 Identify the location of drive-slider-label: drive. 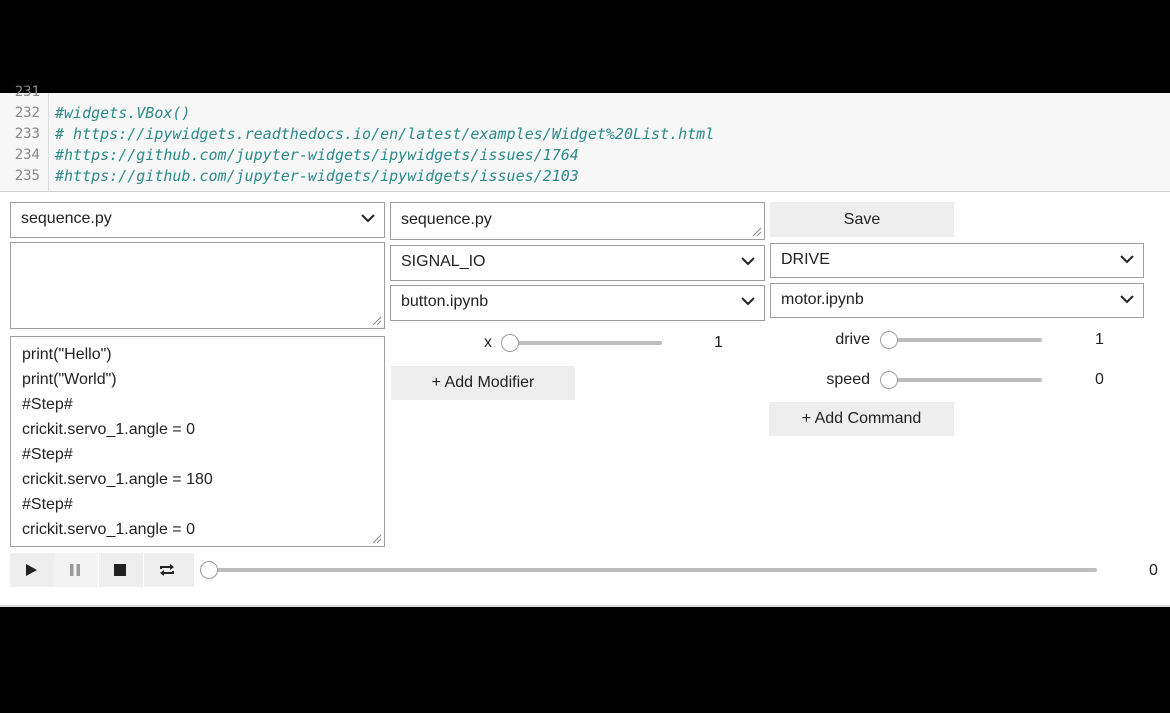
(852, 339).